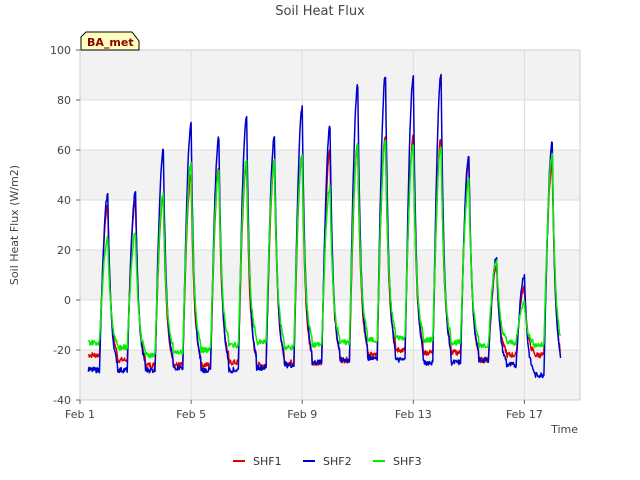 The height and width of the screenshot is (480, 640). I want to click on y-tick-label: 0, so click(67, 300).